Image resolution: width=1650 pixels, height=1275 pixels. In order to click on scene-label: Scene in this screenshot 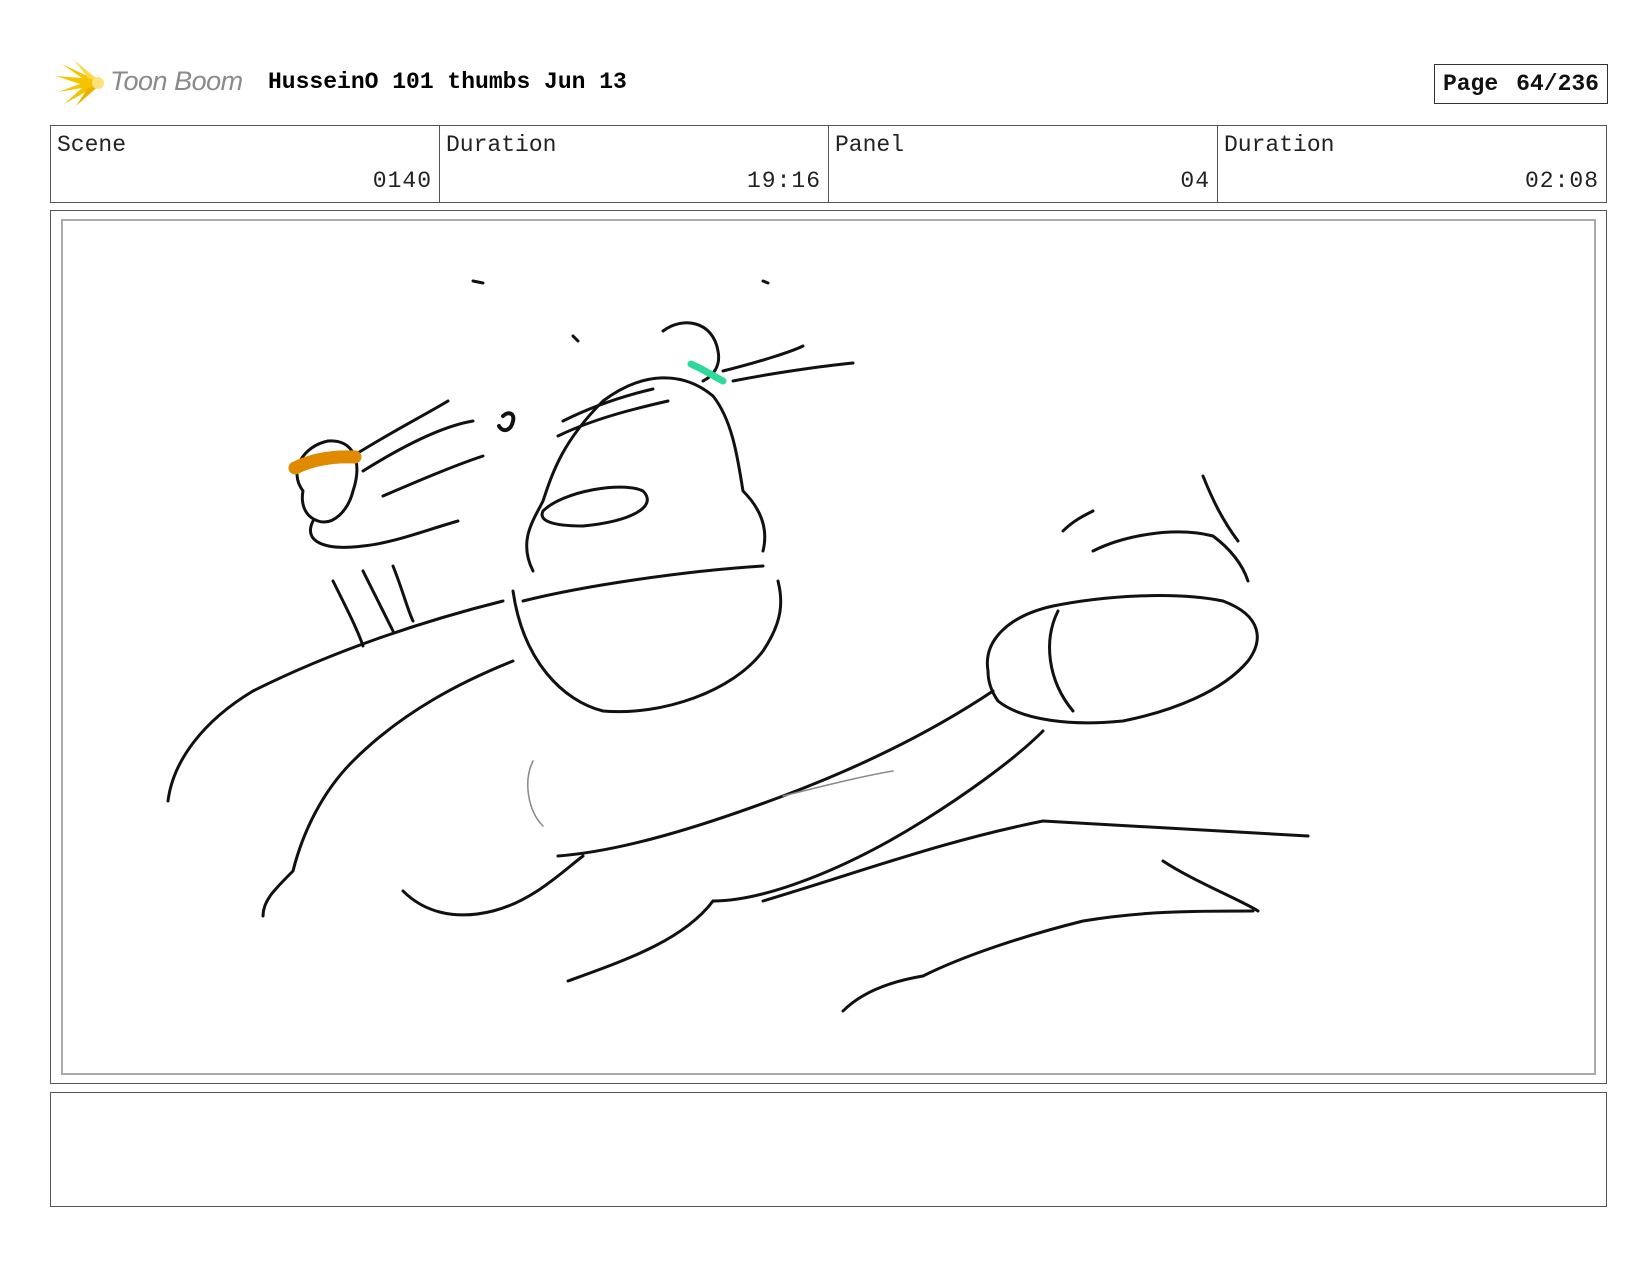, I will do `click(92, 145)`.